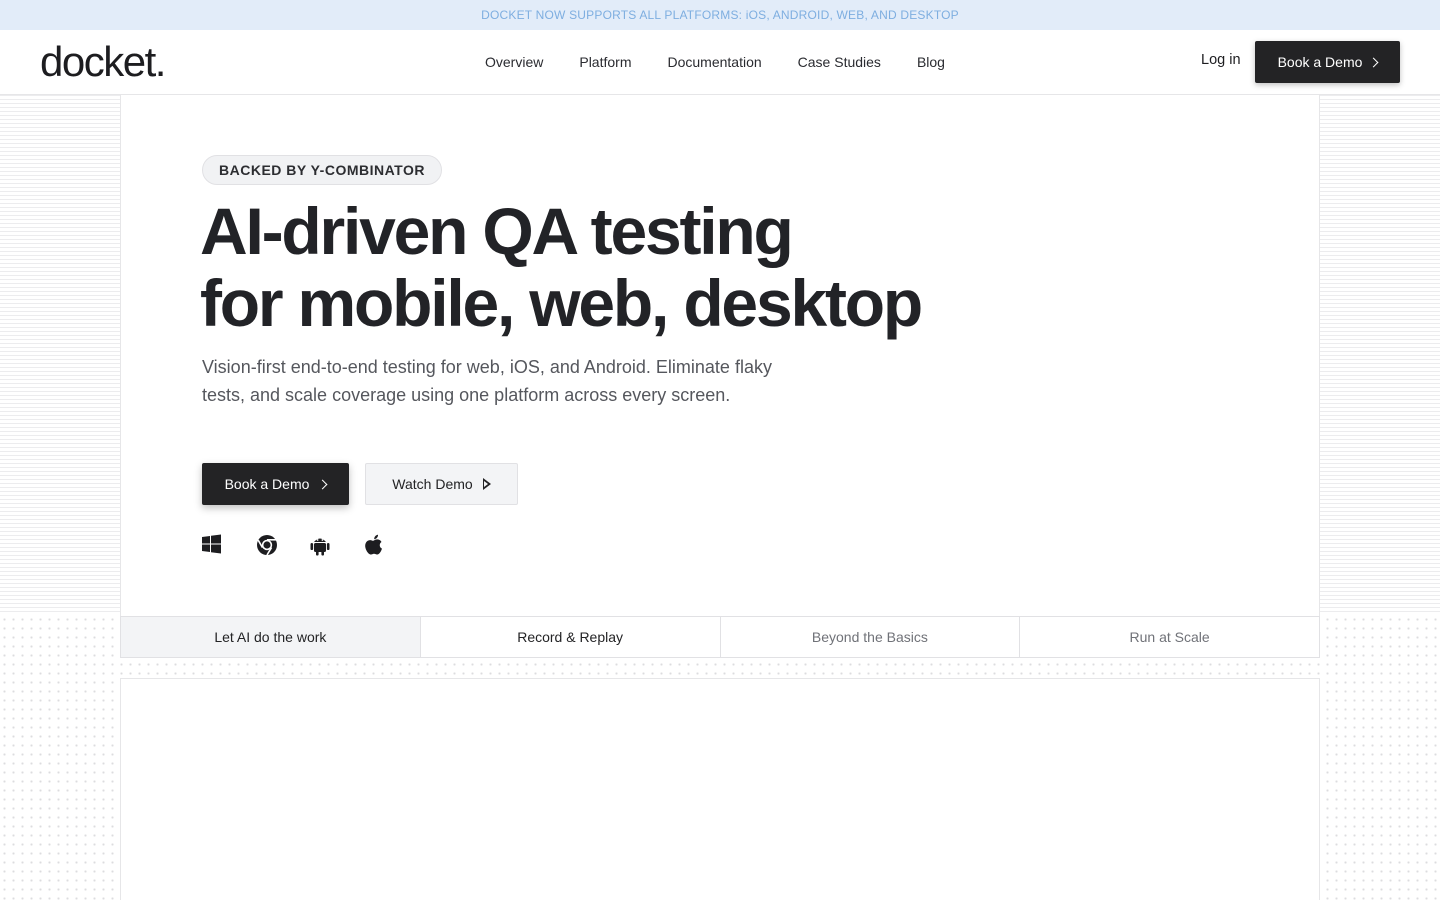 This screenshot has height=900, width=1440. I want to click on tab-run-at-scale: Run at Scale, so click(1169, 637).